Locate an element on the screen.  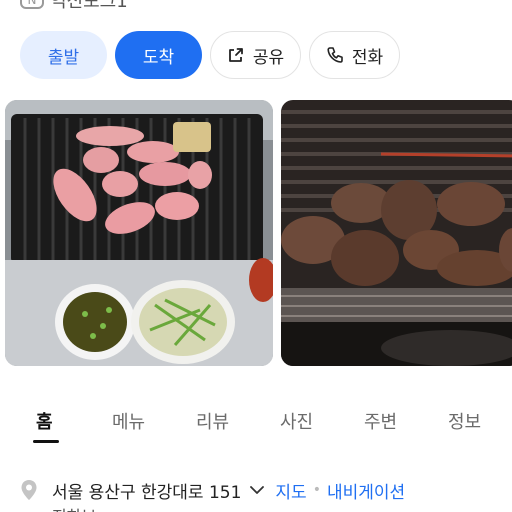
tab-info: 정보 is located at coordinates (464, 421).